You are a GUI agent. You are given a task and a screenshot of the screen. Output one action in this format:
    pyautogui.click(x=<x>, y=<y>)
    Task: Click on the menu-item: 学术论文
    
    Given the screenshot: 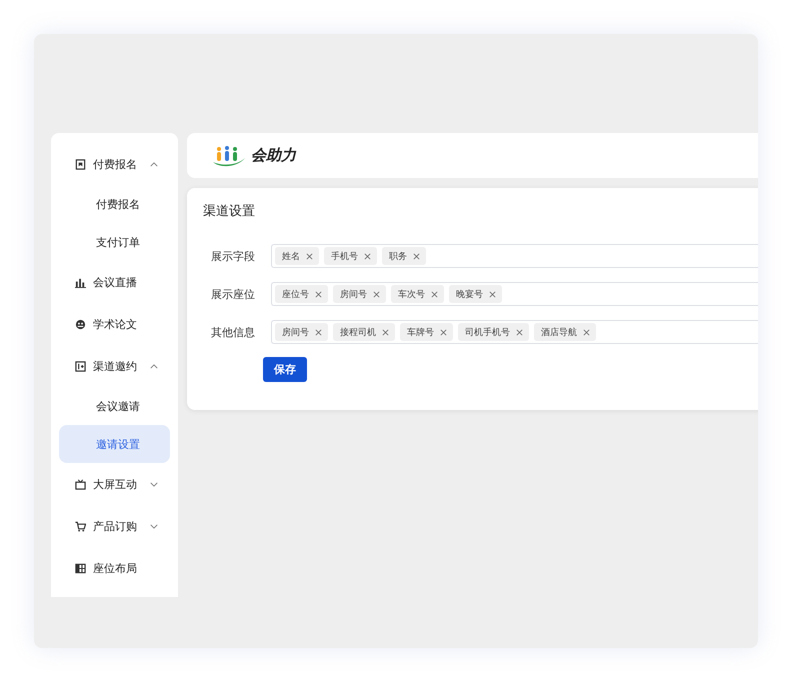 What is the action you would take?
    pyautogui.click(x=114, y=324)
    